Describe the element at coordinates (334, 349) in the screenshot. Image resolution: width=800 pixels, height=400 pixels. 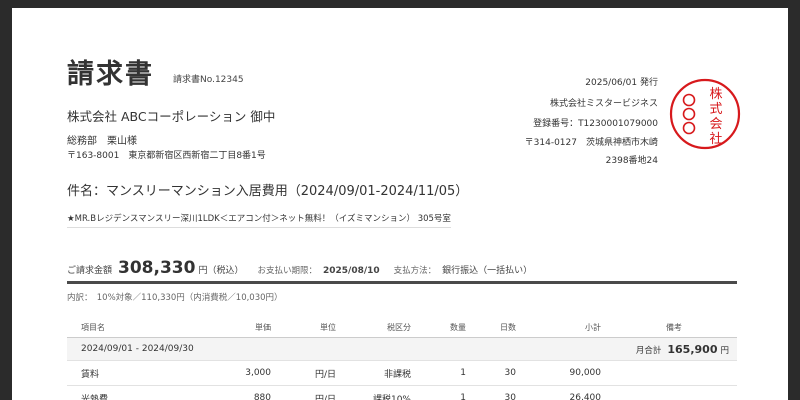
I see `period-label: 2024/09/01 - 2024/09/30` at that location.